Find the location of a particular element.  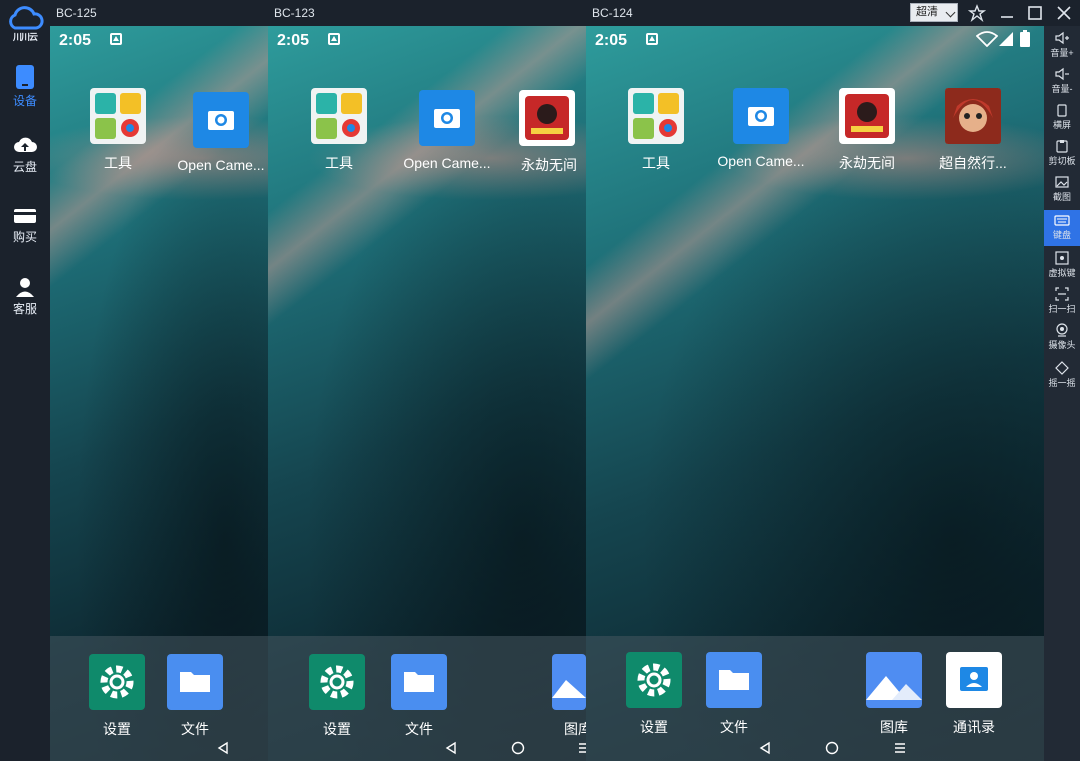

tool-label: 键盘 is located at coordinates (1061, 235).